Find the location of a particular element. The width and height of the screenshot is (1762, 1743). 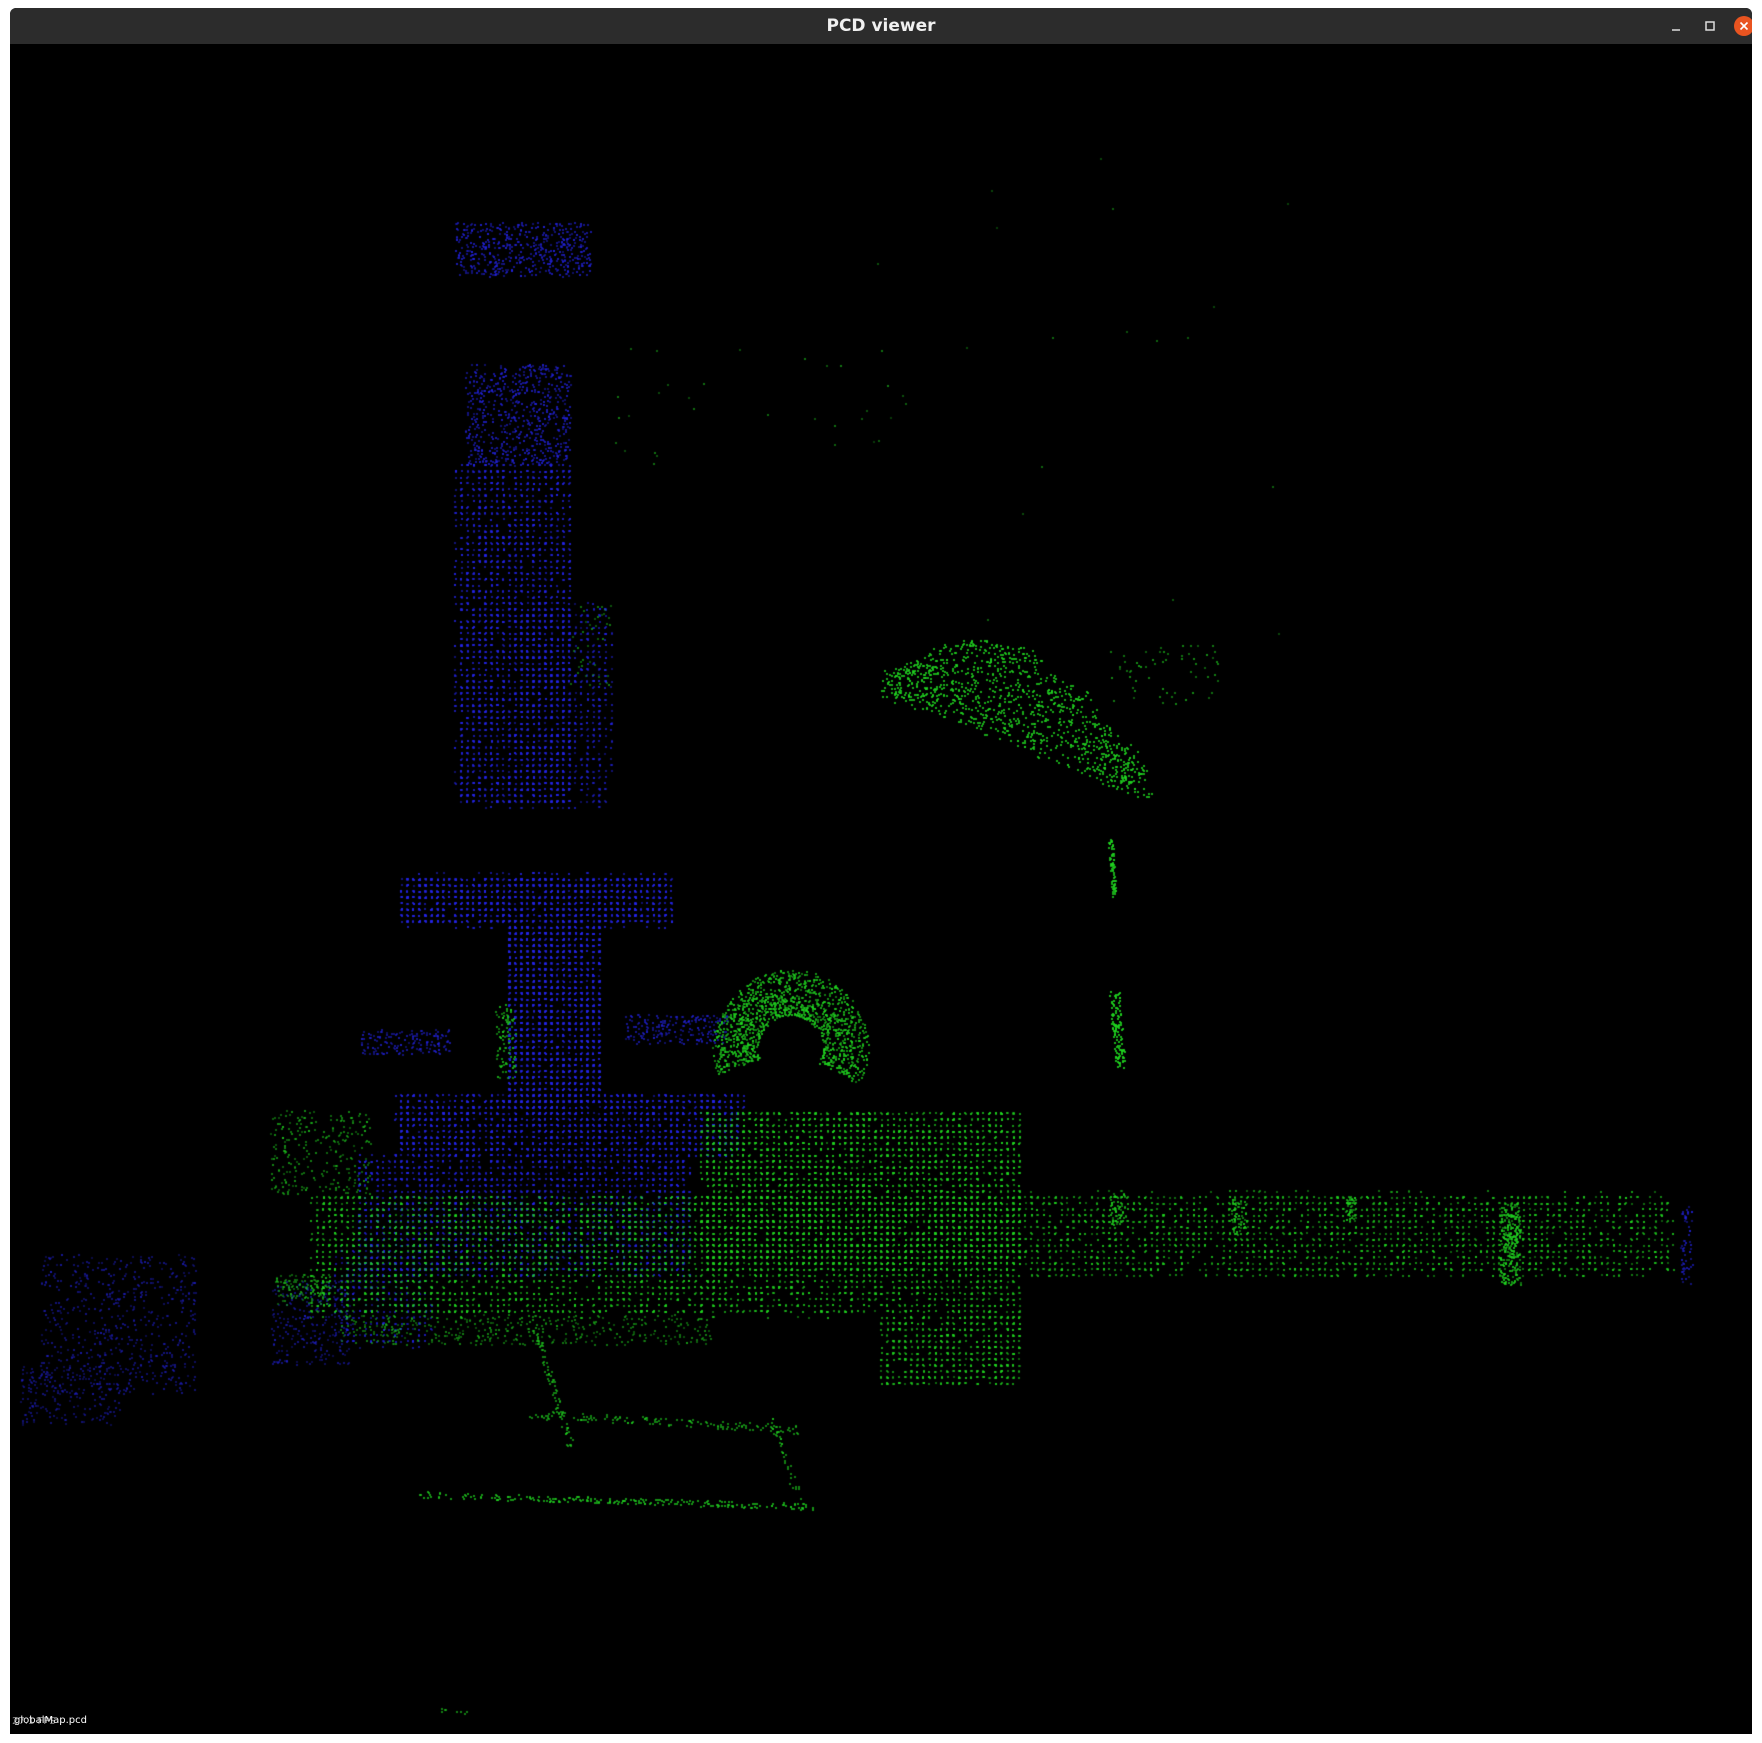

minimize-button is located at coordinates (1676, 26).